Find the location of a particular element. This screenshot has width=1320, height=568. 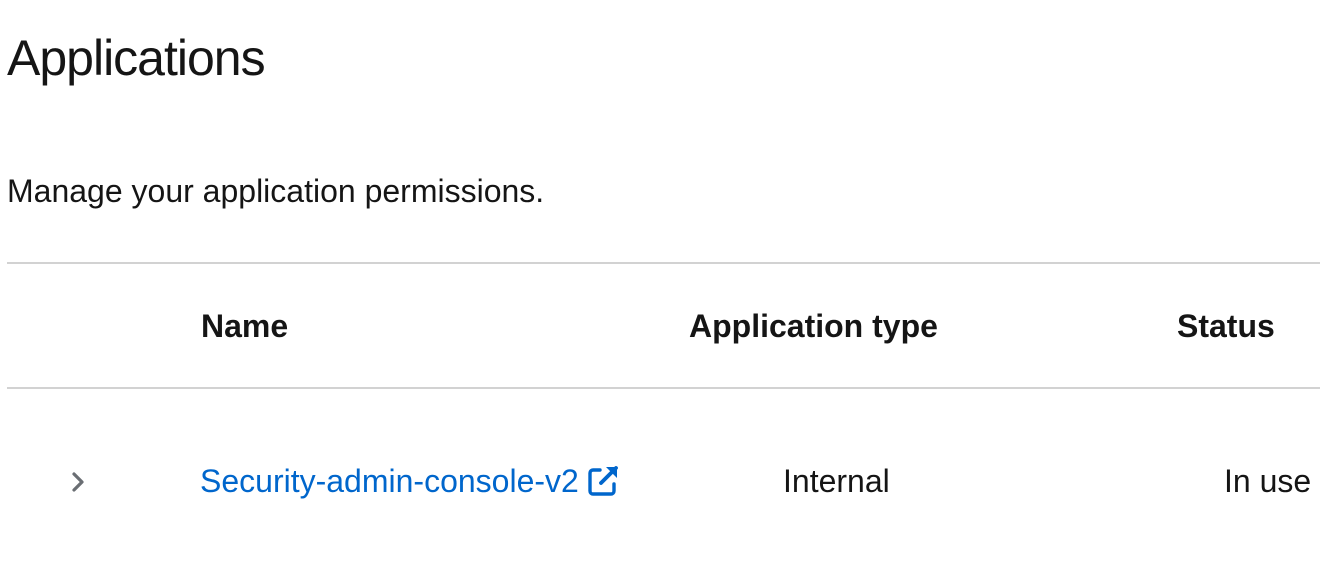

application-type-cell: Internal is located at coordinates (836, 481).